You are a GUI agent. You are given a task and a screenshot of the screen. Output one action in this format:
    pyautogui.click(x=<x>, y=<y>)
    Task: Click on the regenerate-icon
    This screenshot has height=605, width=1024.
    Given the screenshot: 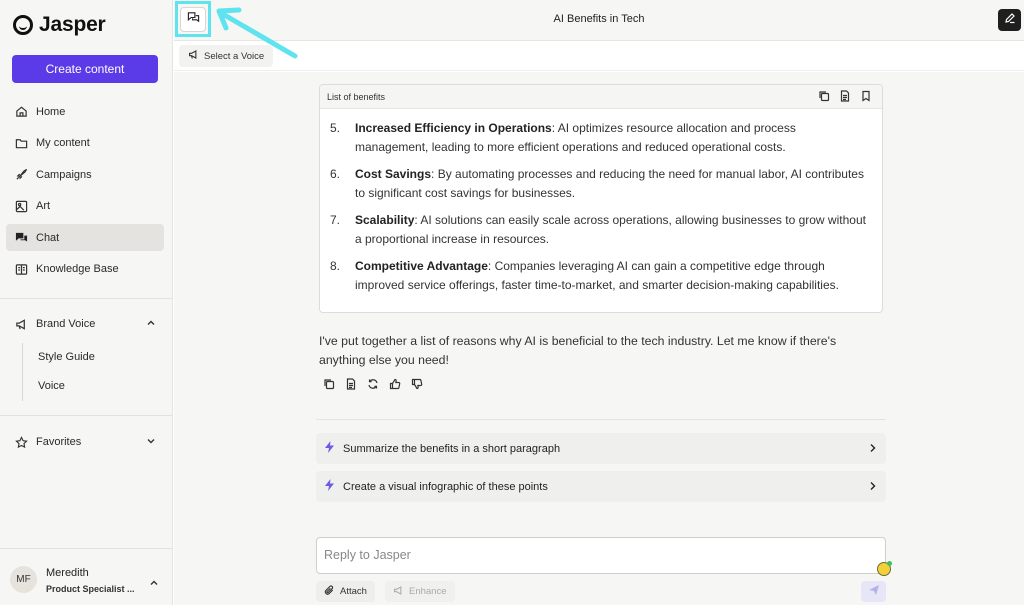 What is the action you would take?
    pyautogui.click(x=372, y=383)
    